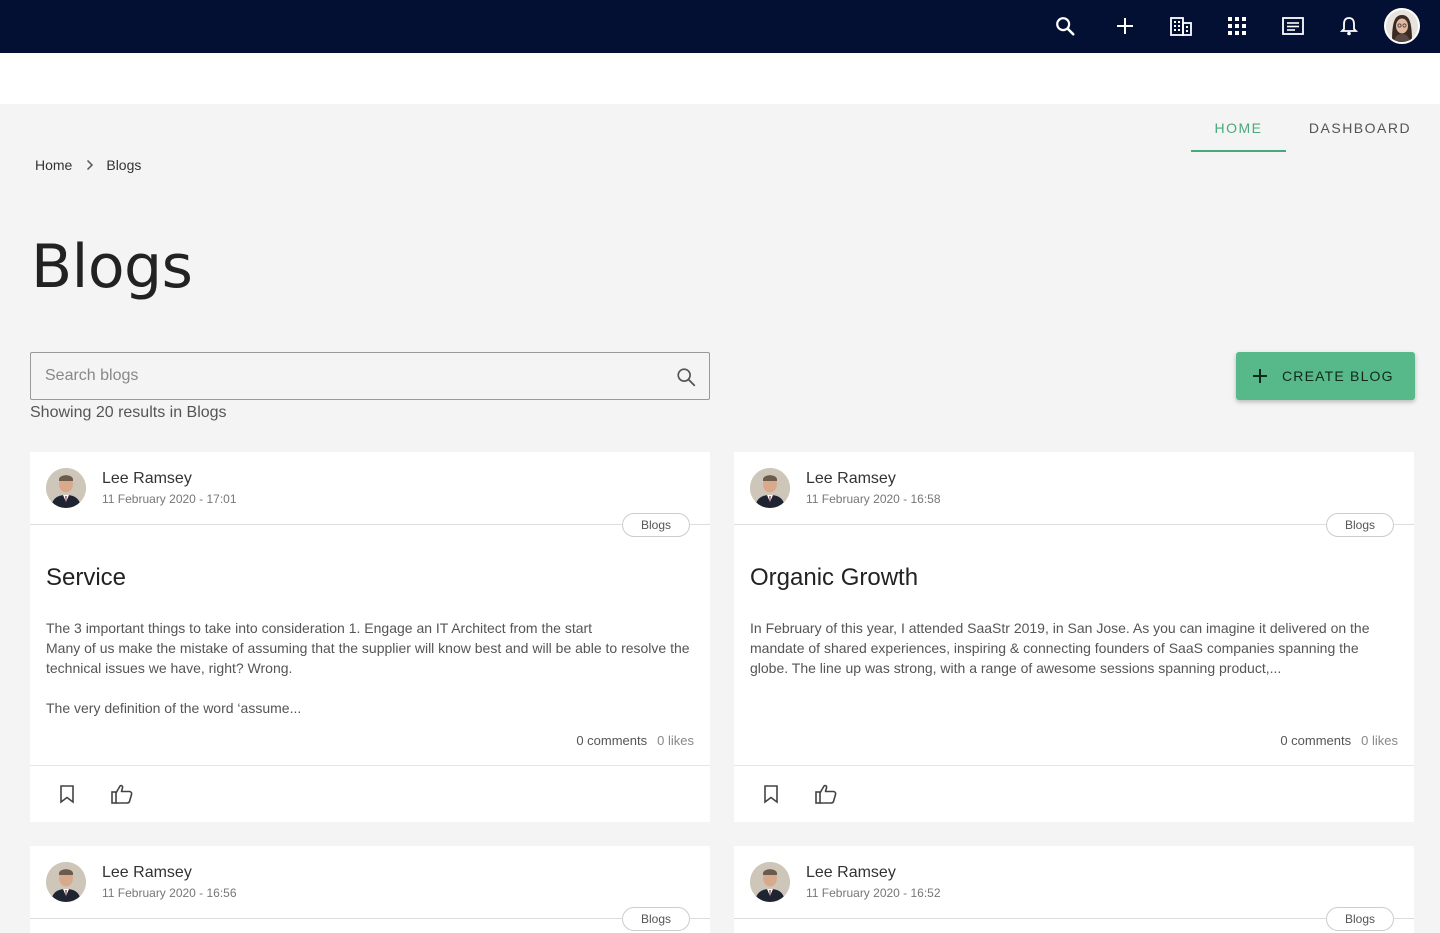 The height and width of the screenshot is (933, 1440). What do you see at coordinates (1238, 128) in the screenshot?
I see `tab-home: HOME` at bounding box center [1238, 128].